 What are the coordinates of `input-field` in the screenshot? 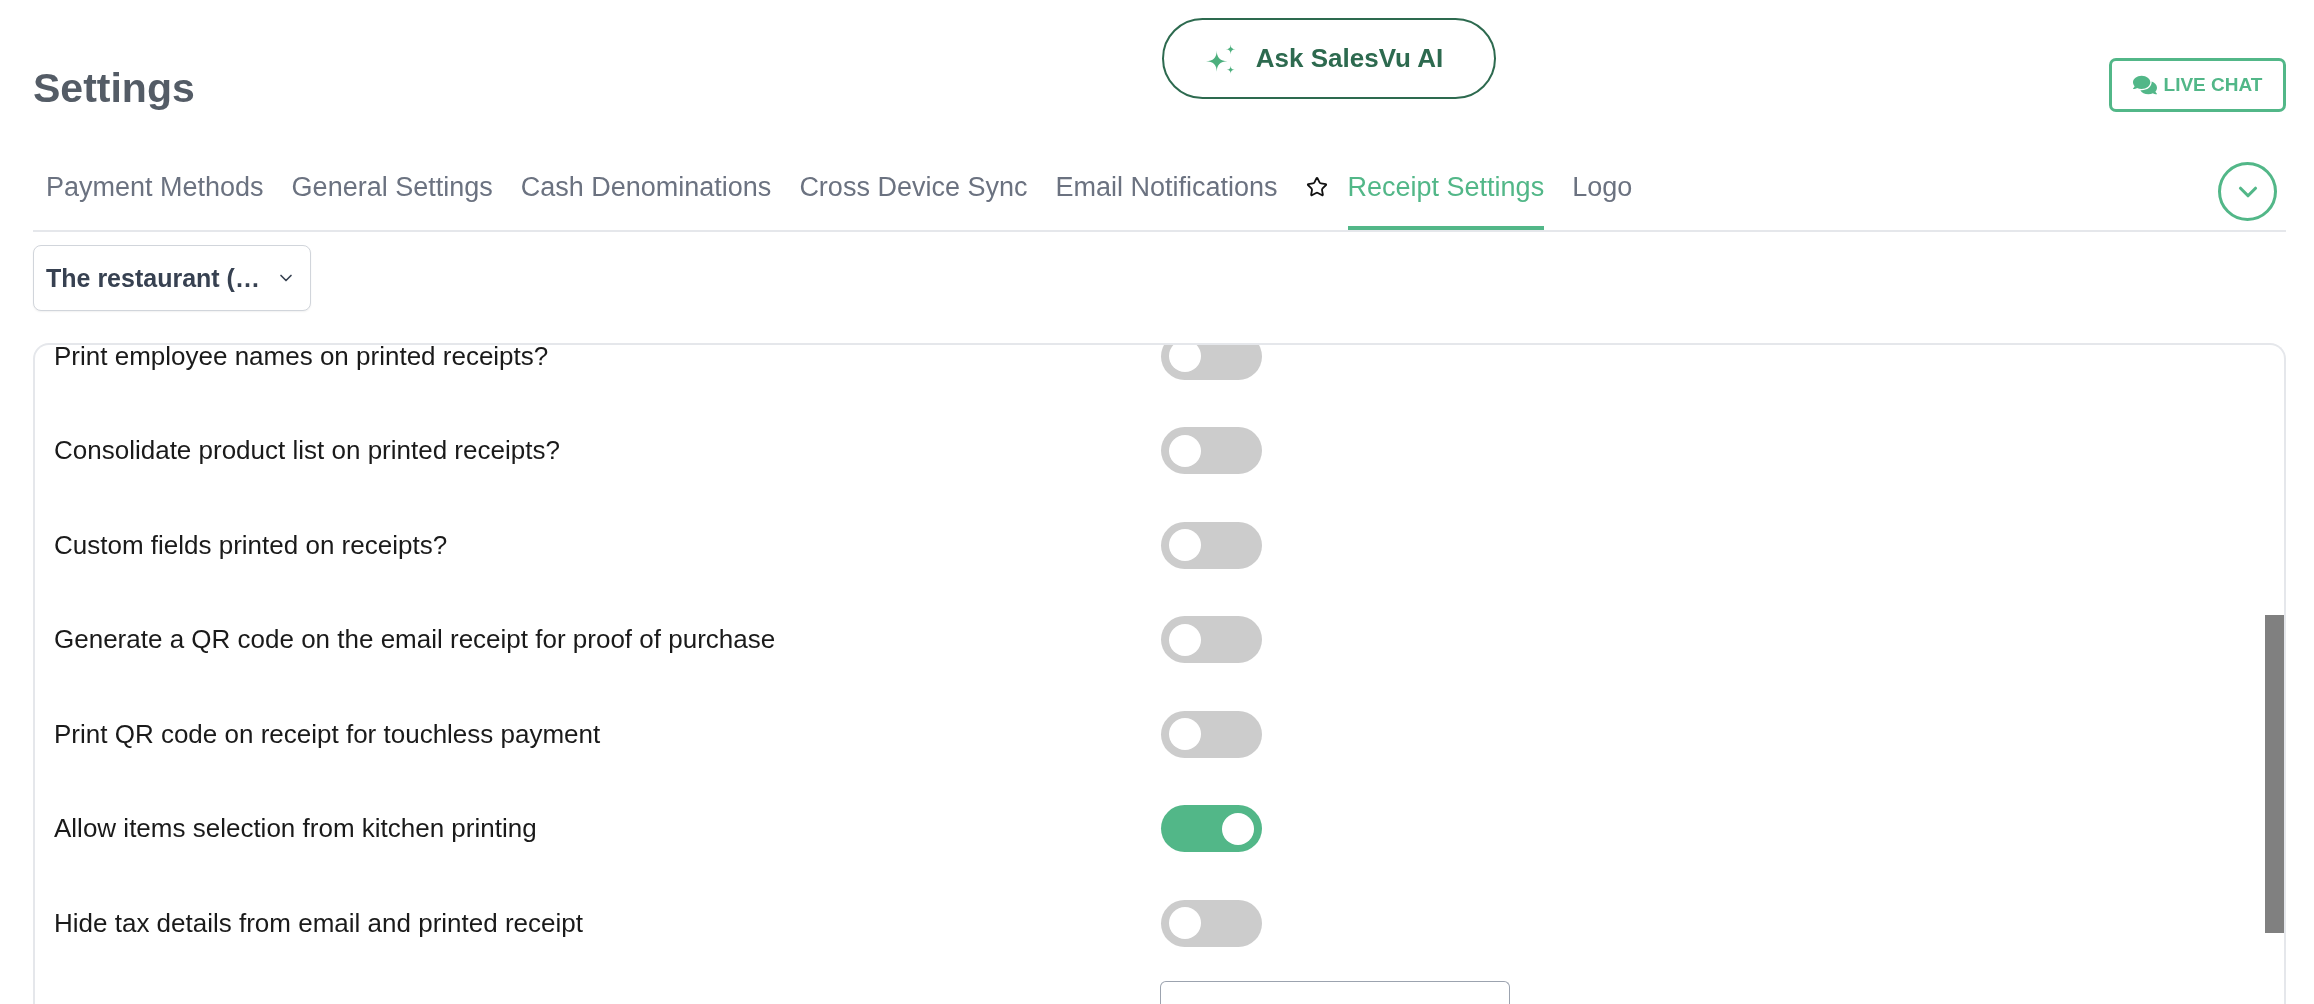 It's located at (1334, 992).